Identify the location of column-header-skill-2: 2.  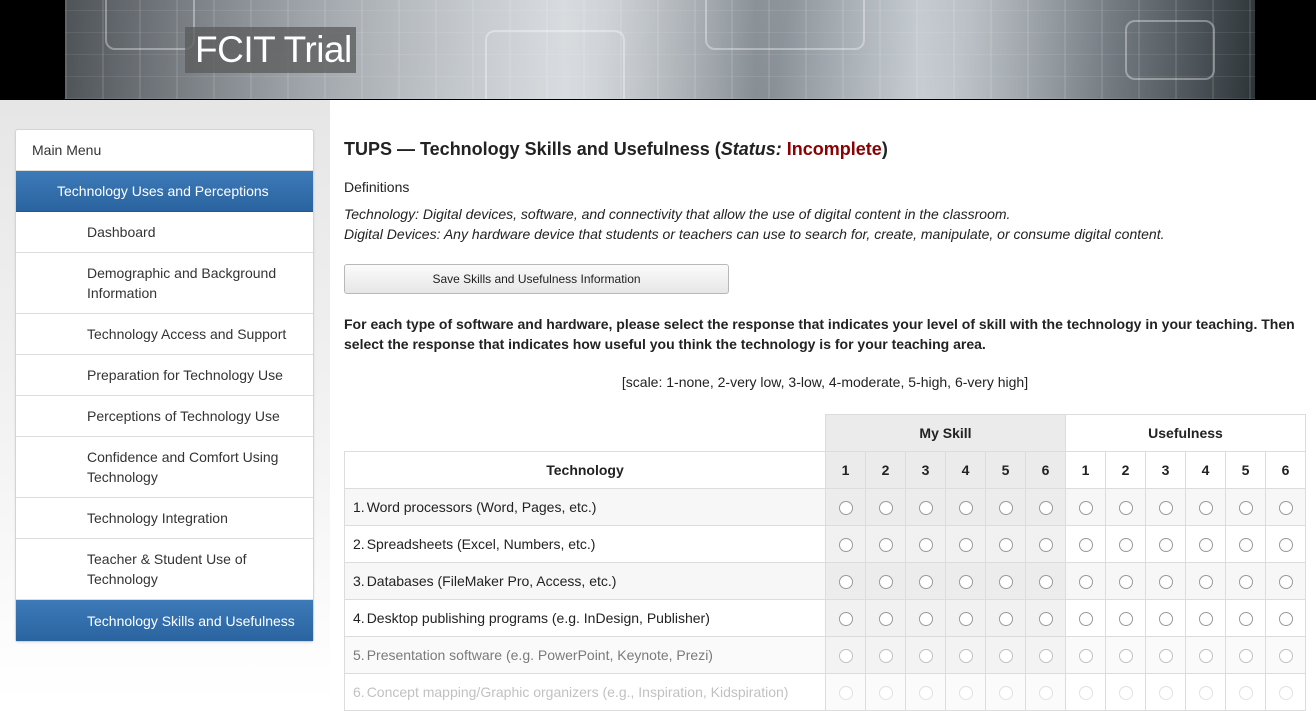
(885, 470).